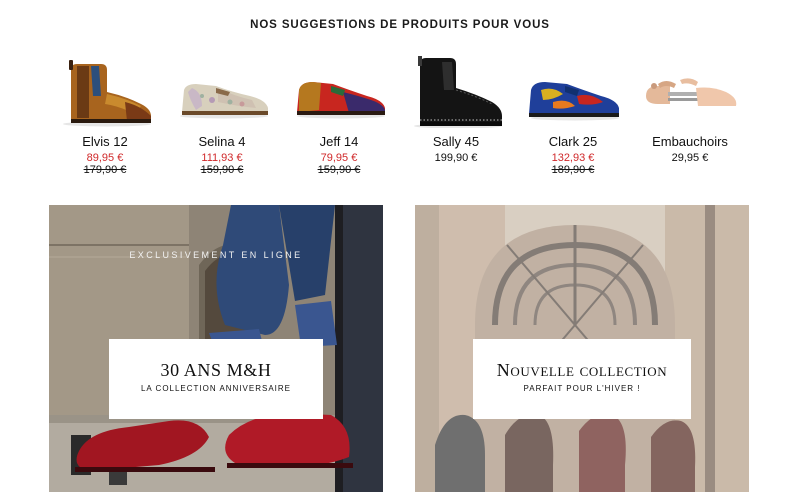 The height and width of the screenshot is (492, 800). I want to click on product-sale-price: 111,93 €, so click(222, 158).